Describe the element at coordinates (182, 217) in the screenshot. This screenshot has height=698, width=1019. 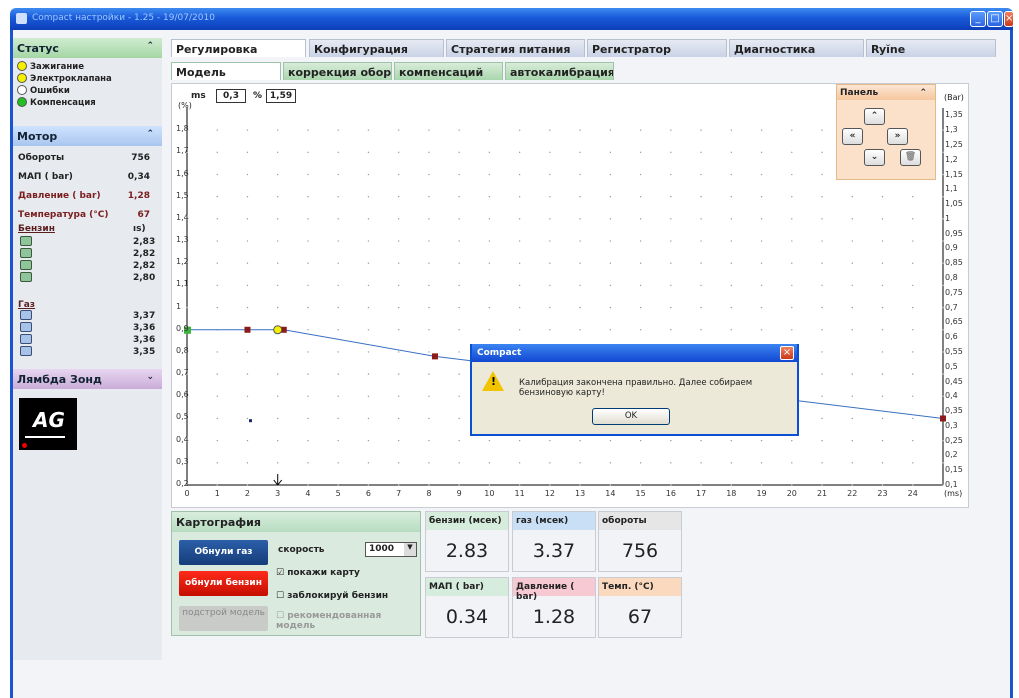
I see `y-tick-label: 1,4` at that location.